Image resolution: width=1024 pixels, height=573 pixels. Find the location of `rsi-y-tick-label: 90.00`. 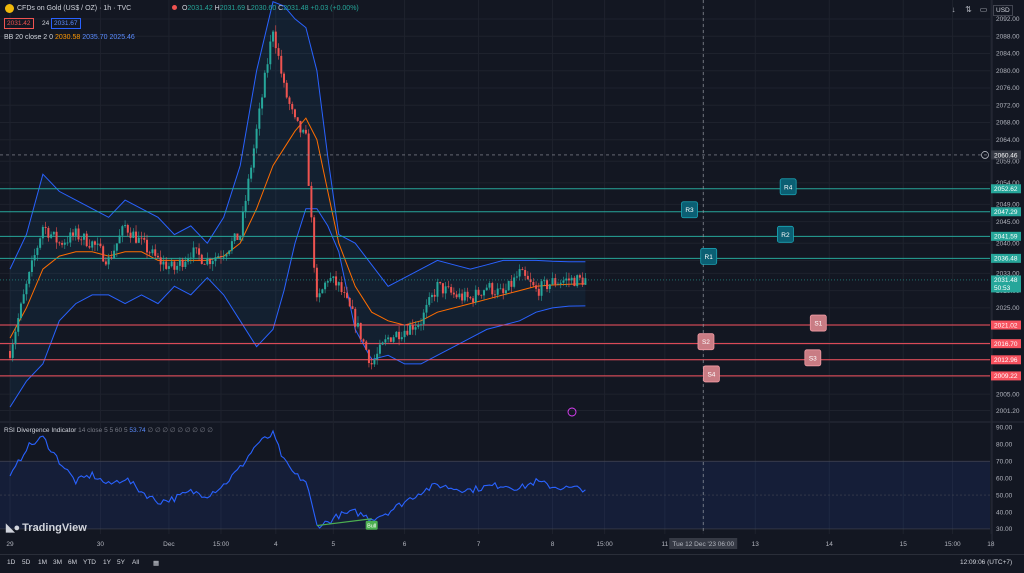

rsi-y-tick-label: 90.00 is located at coordinates (1004, 428).